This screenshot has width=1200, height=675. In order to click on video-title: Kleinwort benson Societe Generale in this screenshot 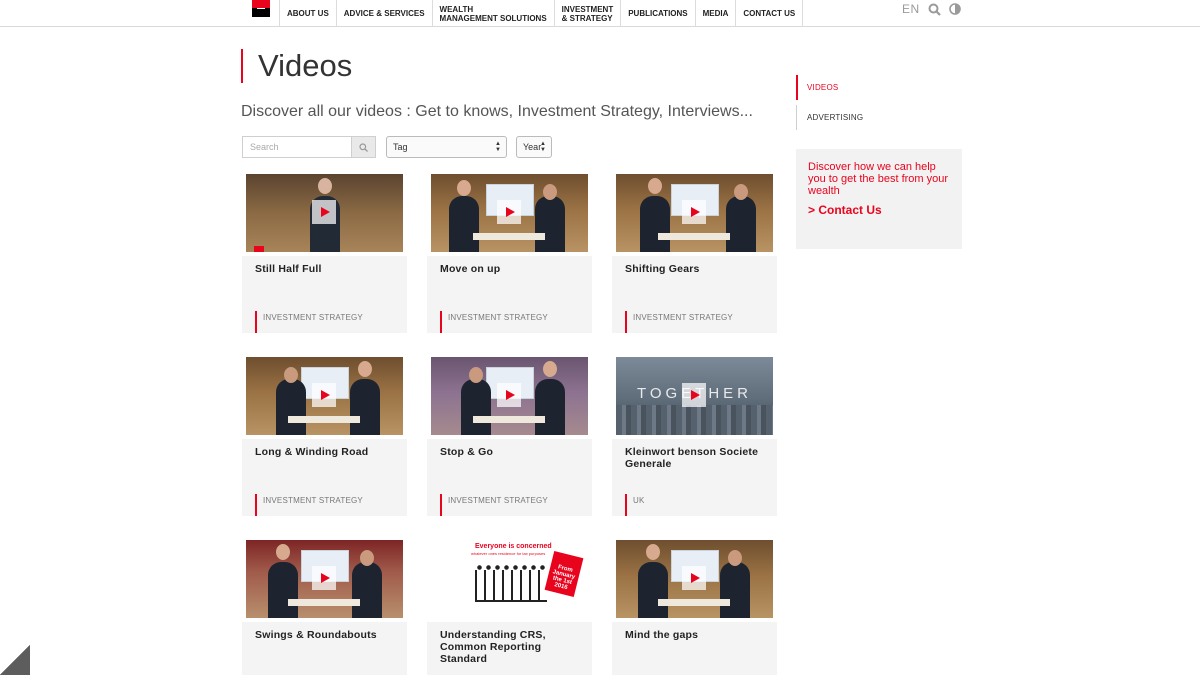, I will do `click(696, 458)`.